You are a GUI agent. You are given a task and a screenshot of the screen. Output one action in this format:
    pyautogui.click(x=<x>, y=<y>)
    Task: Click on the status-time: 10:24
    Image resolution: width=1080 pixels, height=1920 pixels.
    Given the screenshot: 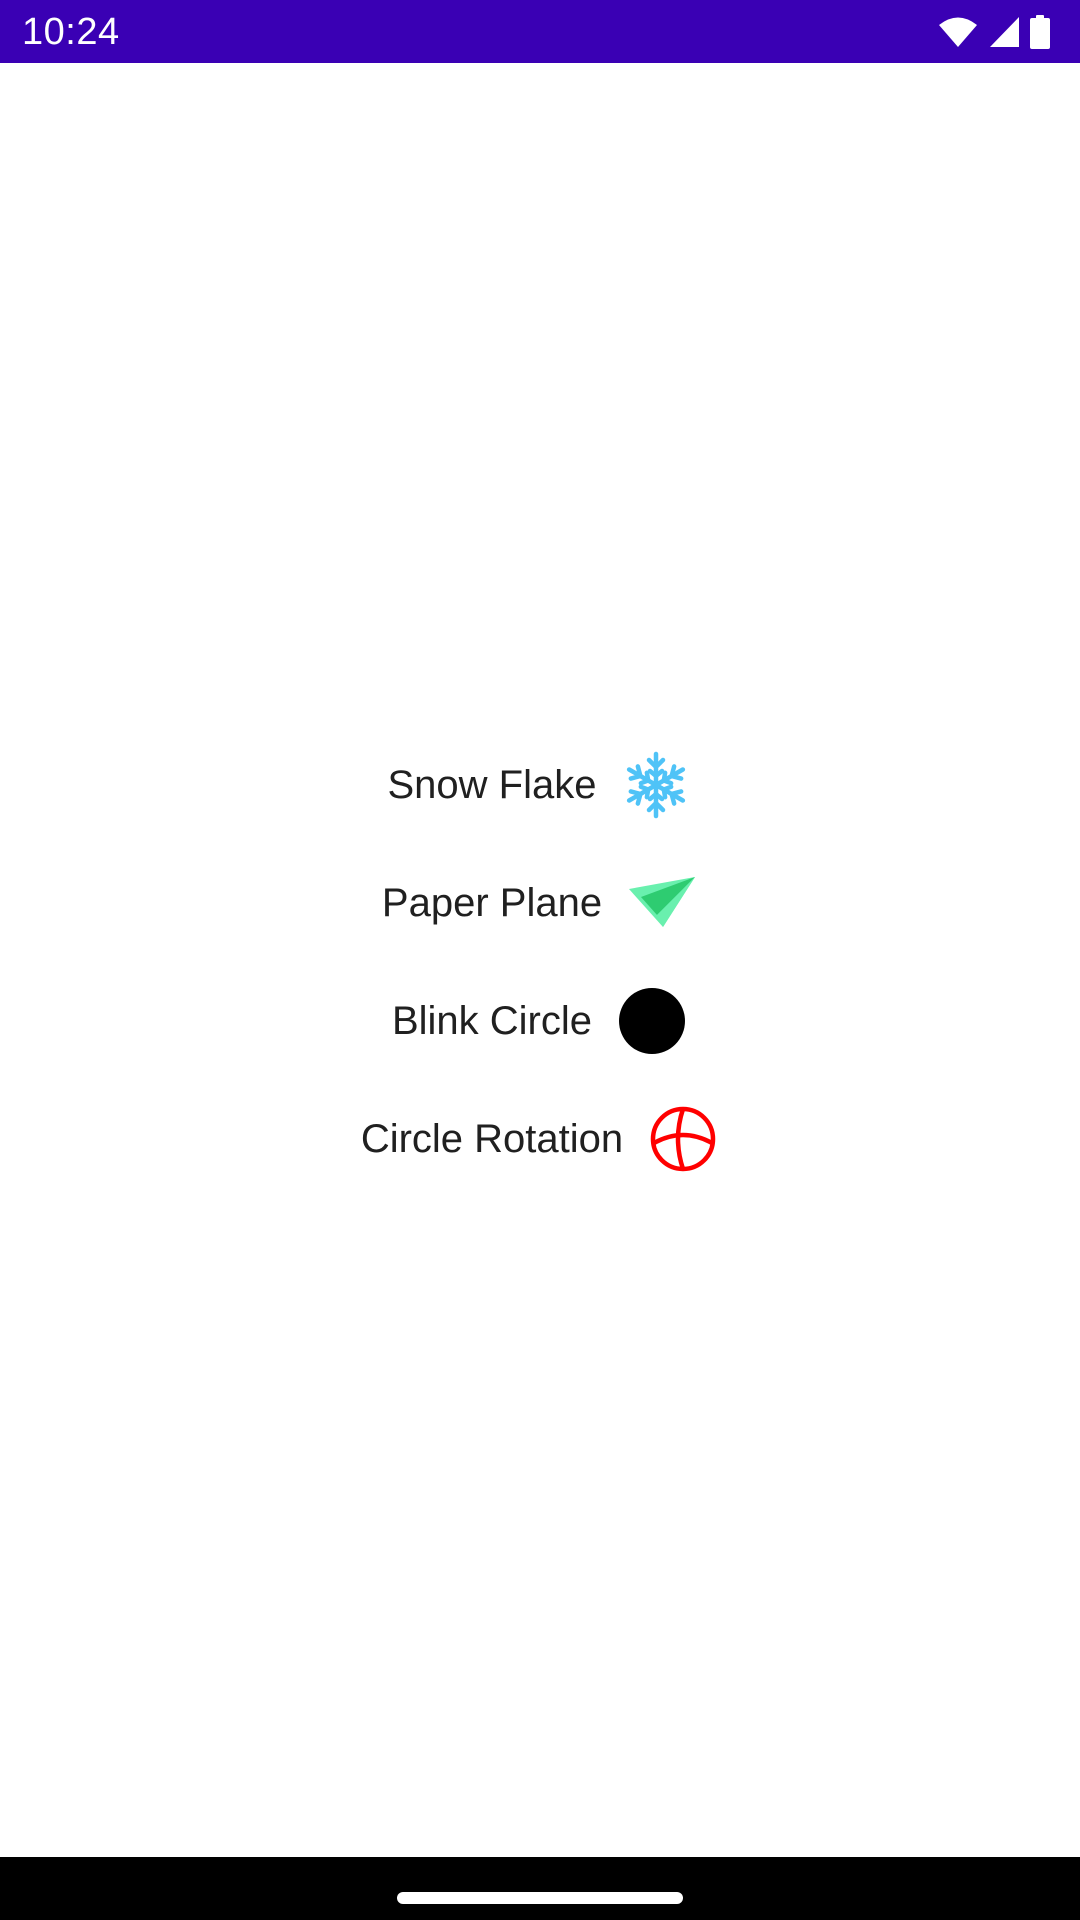 What is the action you would take?
    pyautogui.click(x=71, y=32)
    